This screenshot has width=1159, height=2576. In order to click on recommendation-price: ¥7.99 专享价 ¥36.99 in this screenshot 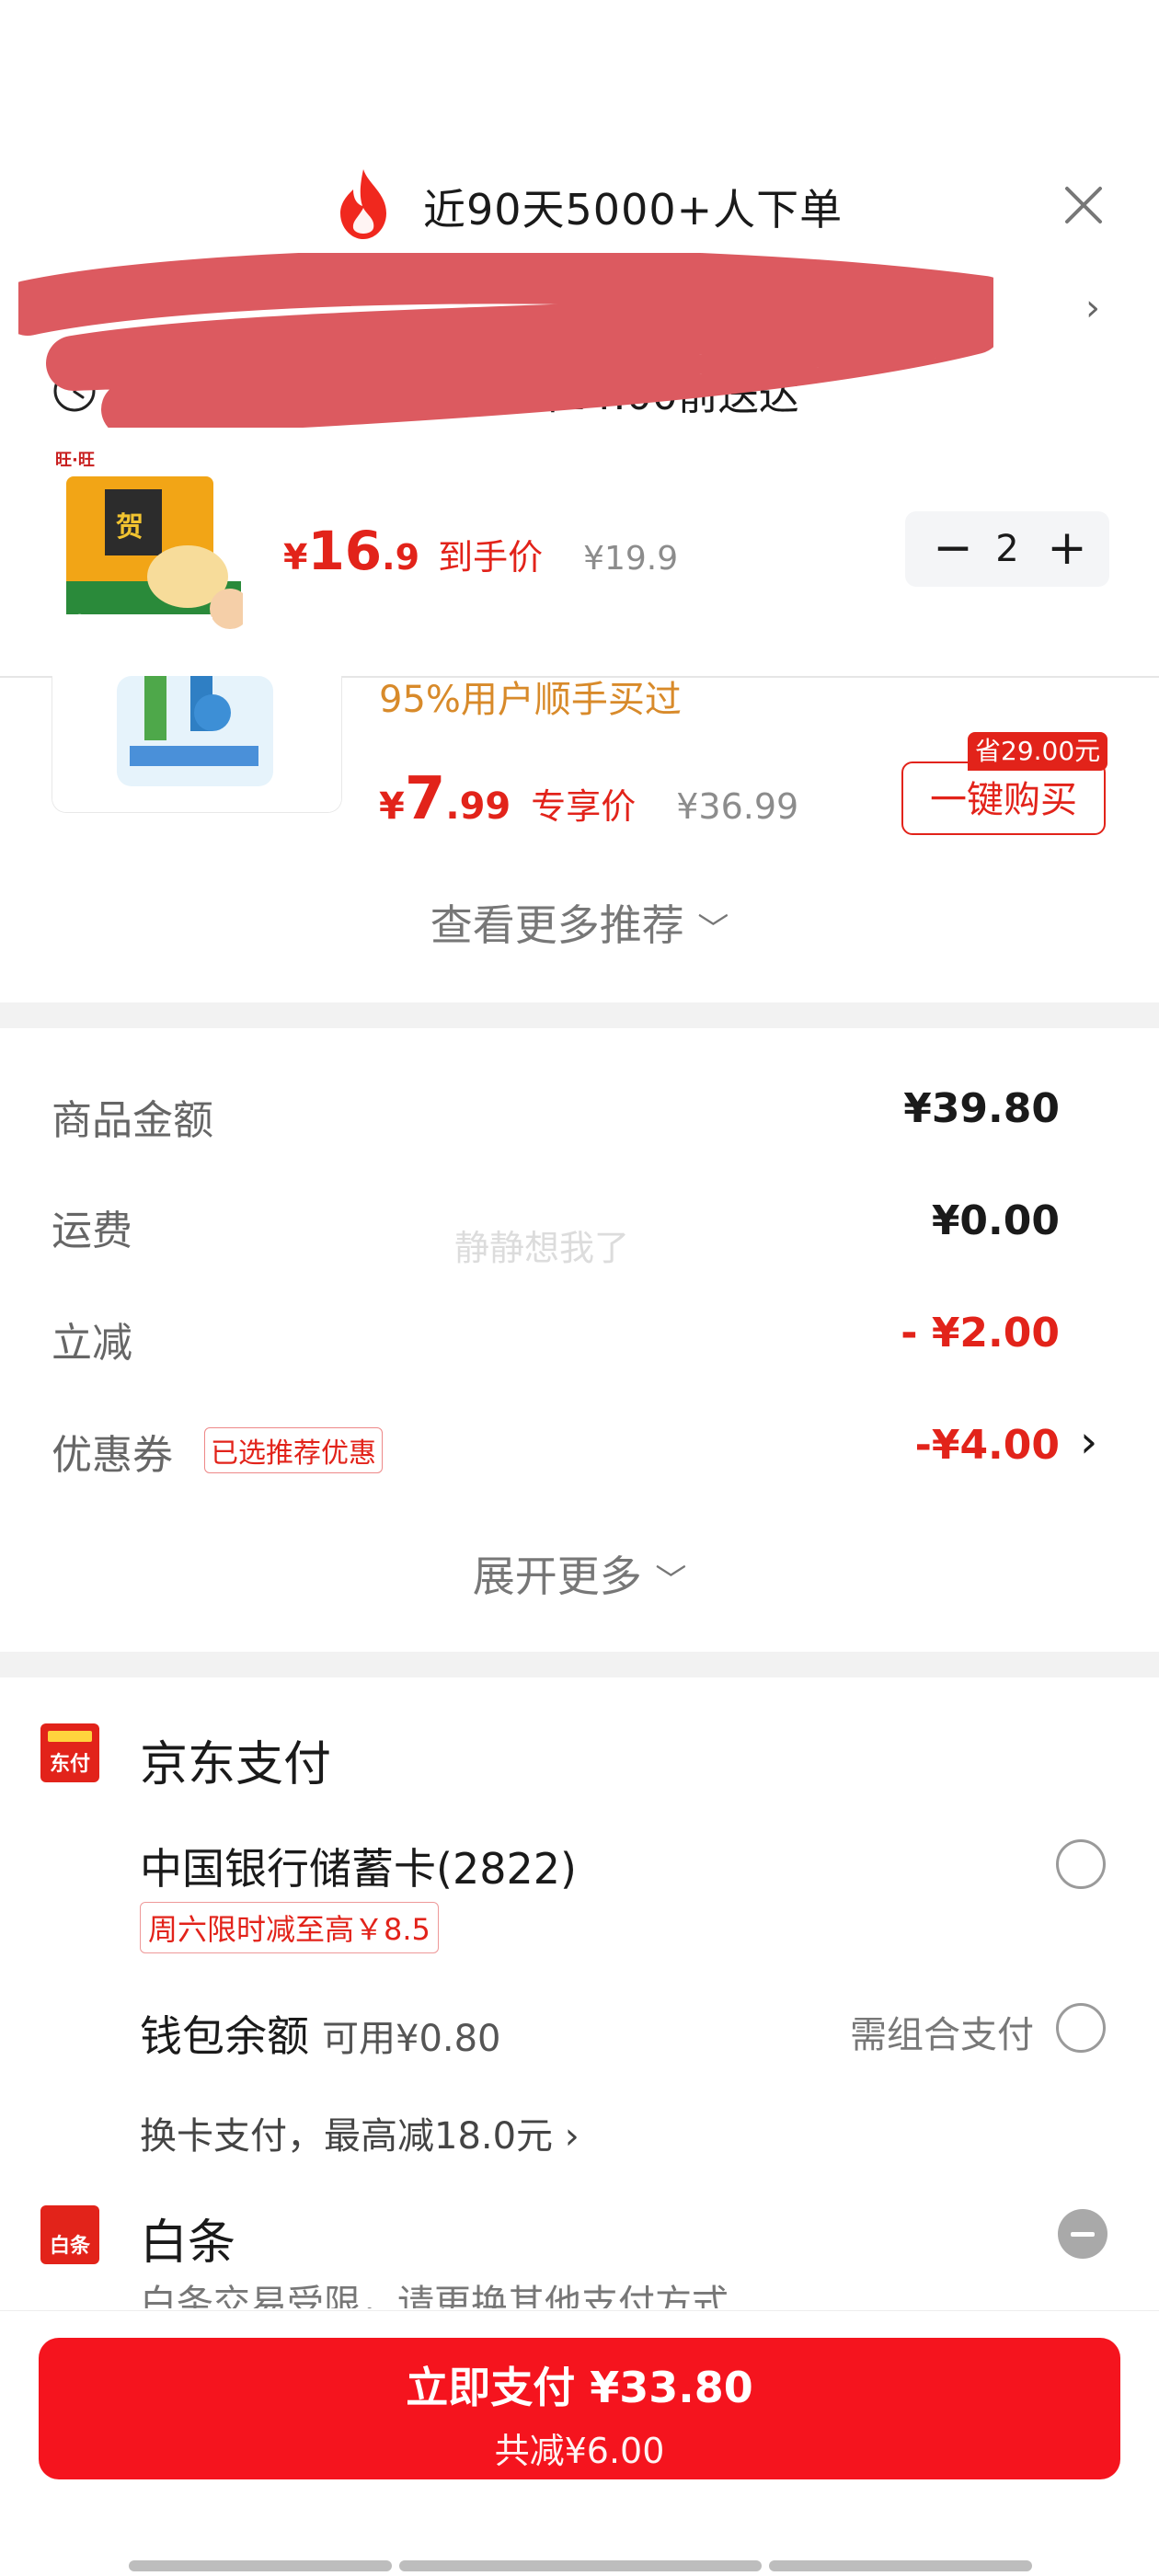, I will do `click(589, 799)`.